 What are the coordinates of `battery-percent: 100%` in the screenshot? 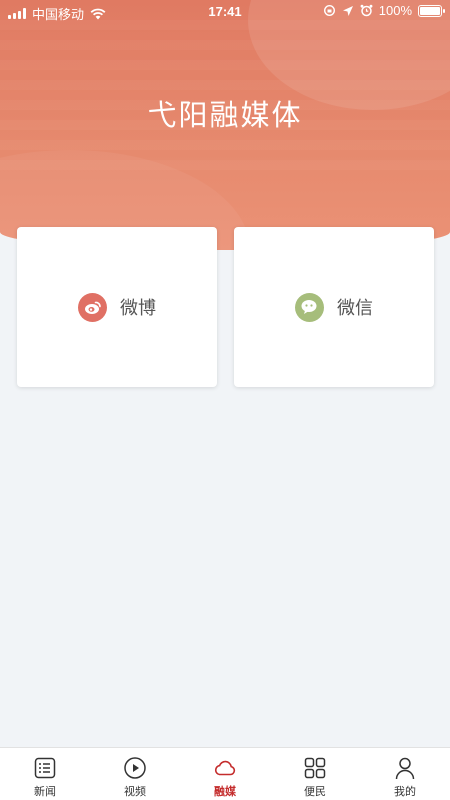 It's located at (395, 10).